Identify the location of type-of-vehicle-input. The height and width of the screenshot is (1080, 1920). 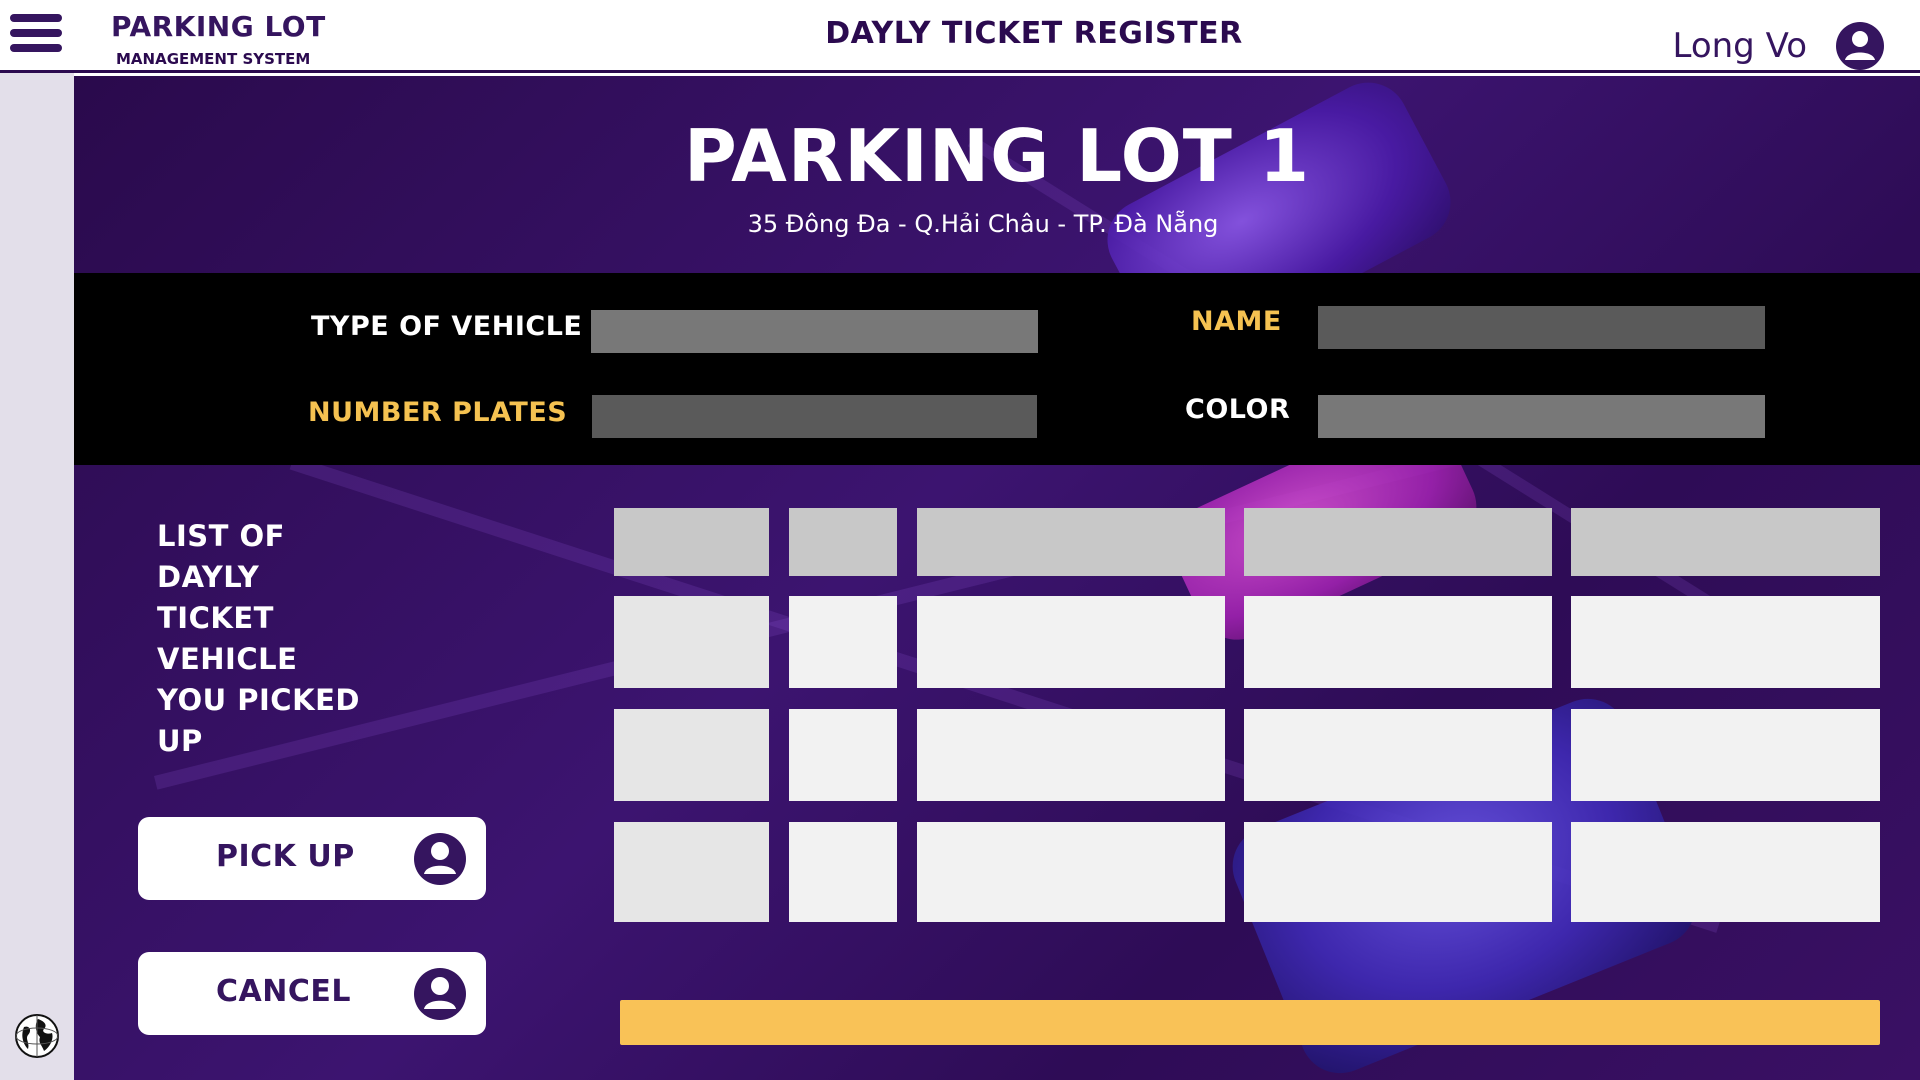
(814, 331).